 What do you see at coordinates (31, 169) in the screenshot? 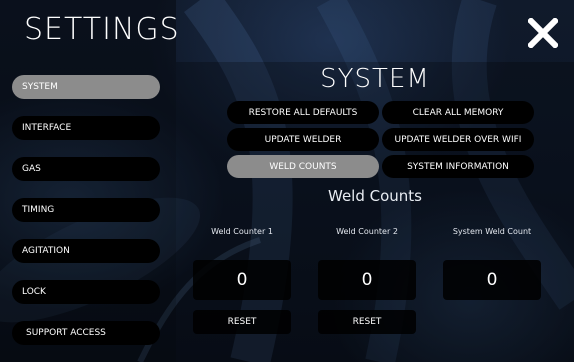
I see `sidebar-item-label: GAS` at bounding box center [31, 169].